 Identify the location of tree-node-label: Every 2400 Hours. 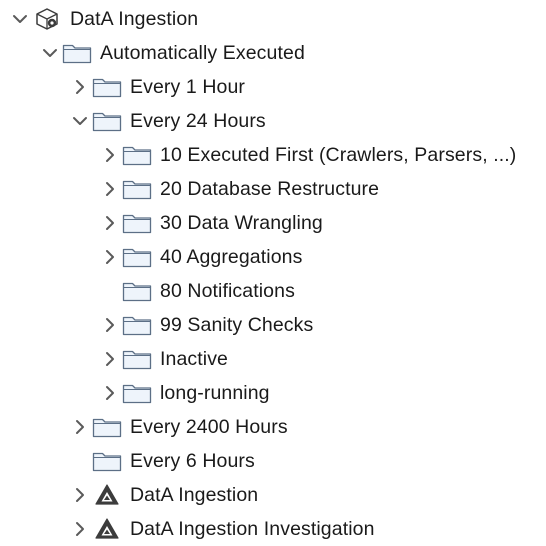
(209, 427).